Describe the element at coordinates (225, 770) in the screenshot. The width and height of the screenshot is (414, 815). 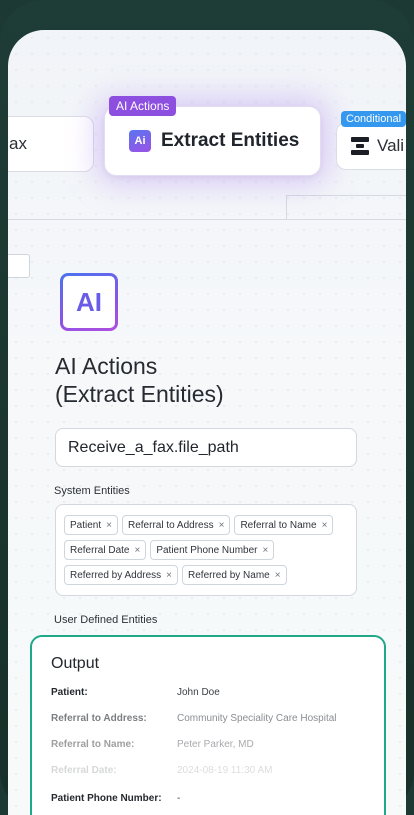
I see `output-value: 2024-08-19 11:30 AM` at that location.